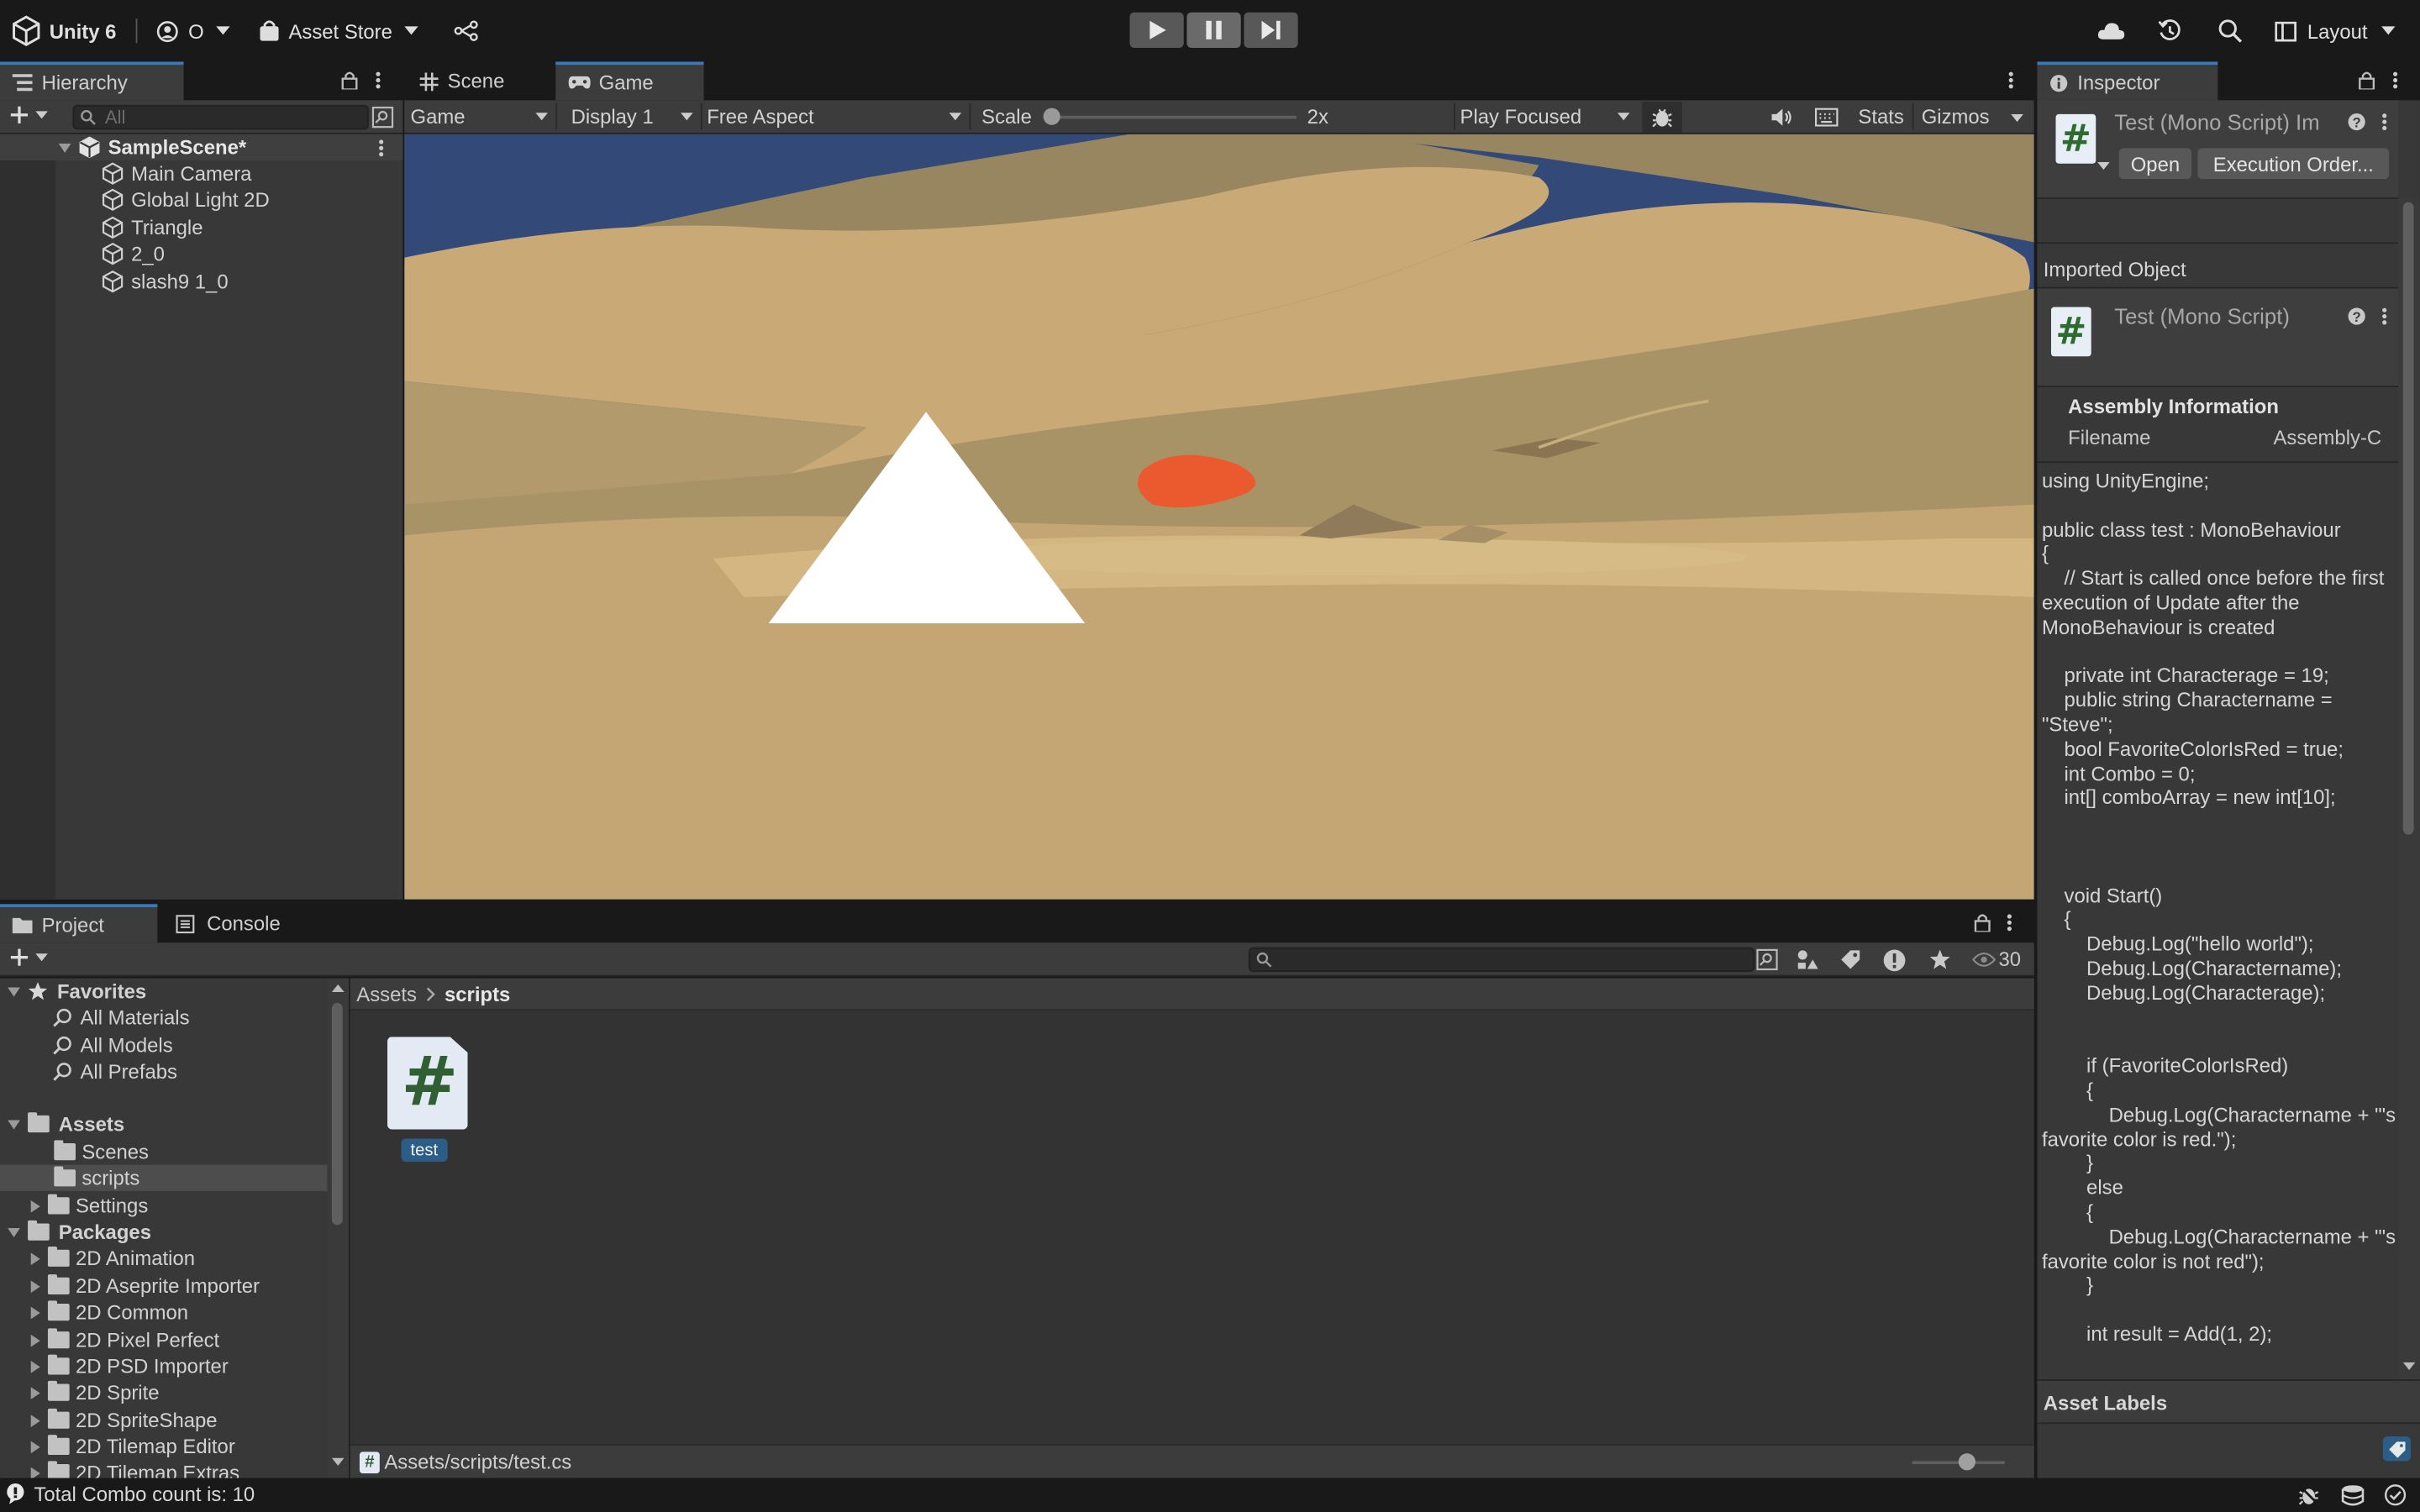 Image resolution: width=2420 pixels, height=1512 pixels. What do you see at coordinates (2353, 1495) in the screenshot?
I see `cache-server-icon` at bounding box center [2353, 1495].